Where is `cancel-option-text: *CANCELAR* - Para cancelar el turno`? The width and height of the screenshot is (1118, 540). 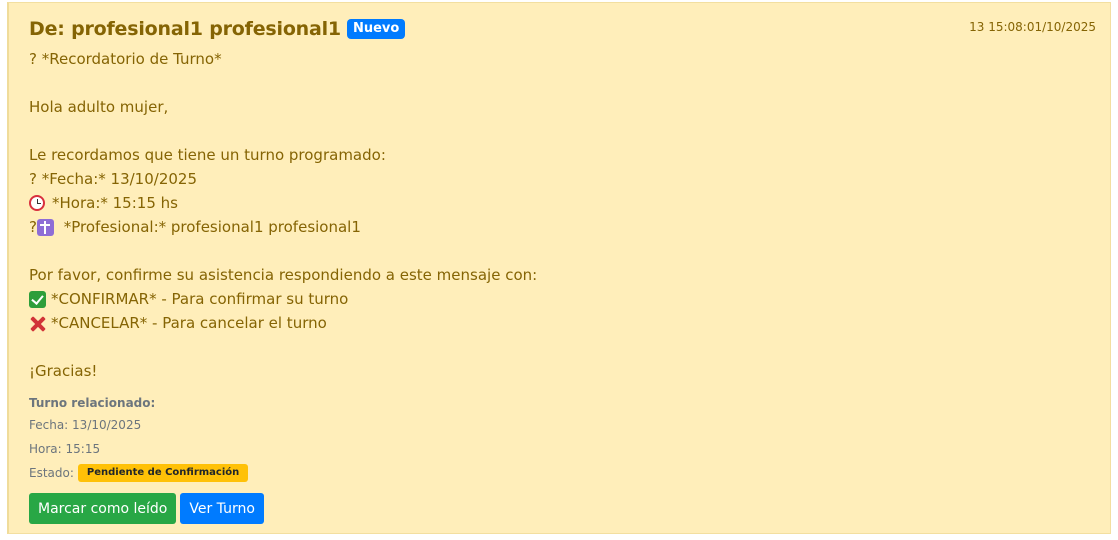
cancel-option-text: *CANCELAR* - Para cancelar el turno is located at coordinates (189, 323).